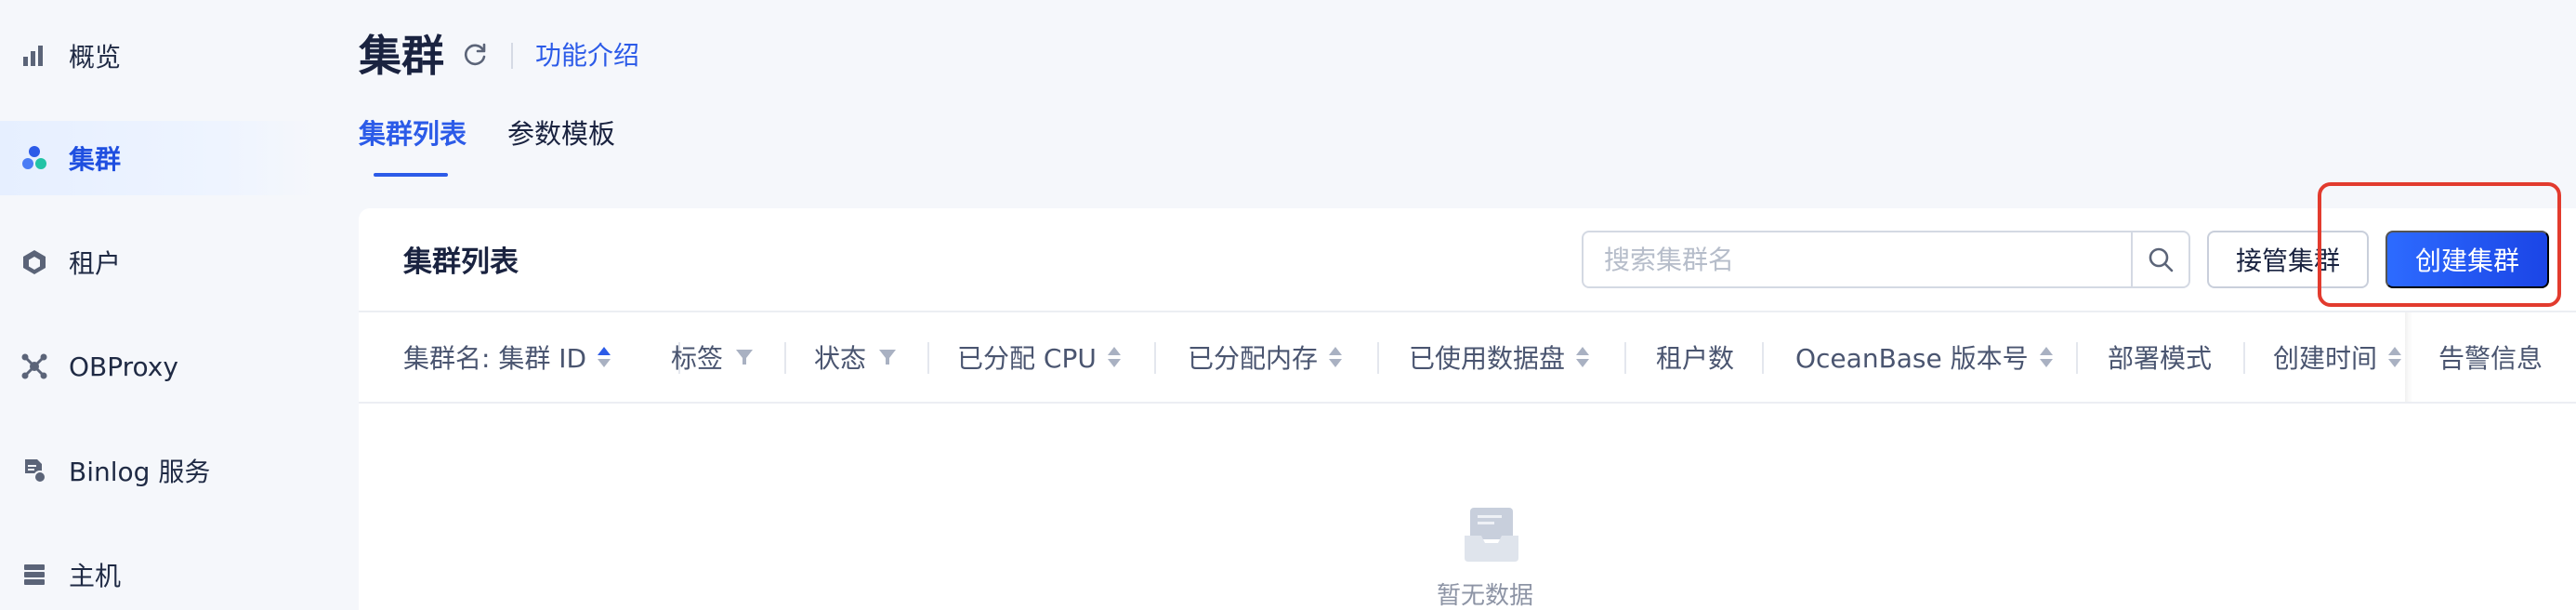 The width and height of the screenshot is (2576, 610). What do you see at coordinates (1266, 357) in the screenshot?
I see `column-header-allocated-memory: 已分配内存` at bounding box center [1266, 357].